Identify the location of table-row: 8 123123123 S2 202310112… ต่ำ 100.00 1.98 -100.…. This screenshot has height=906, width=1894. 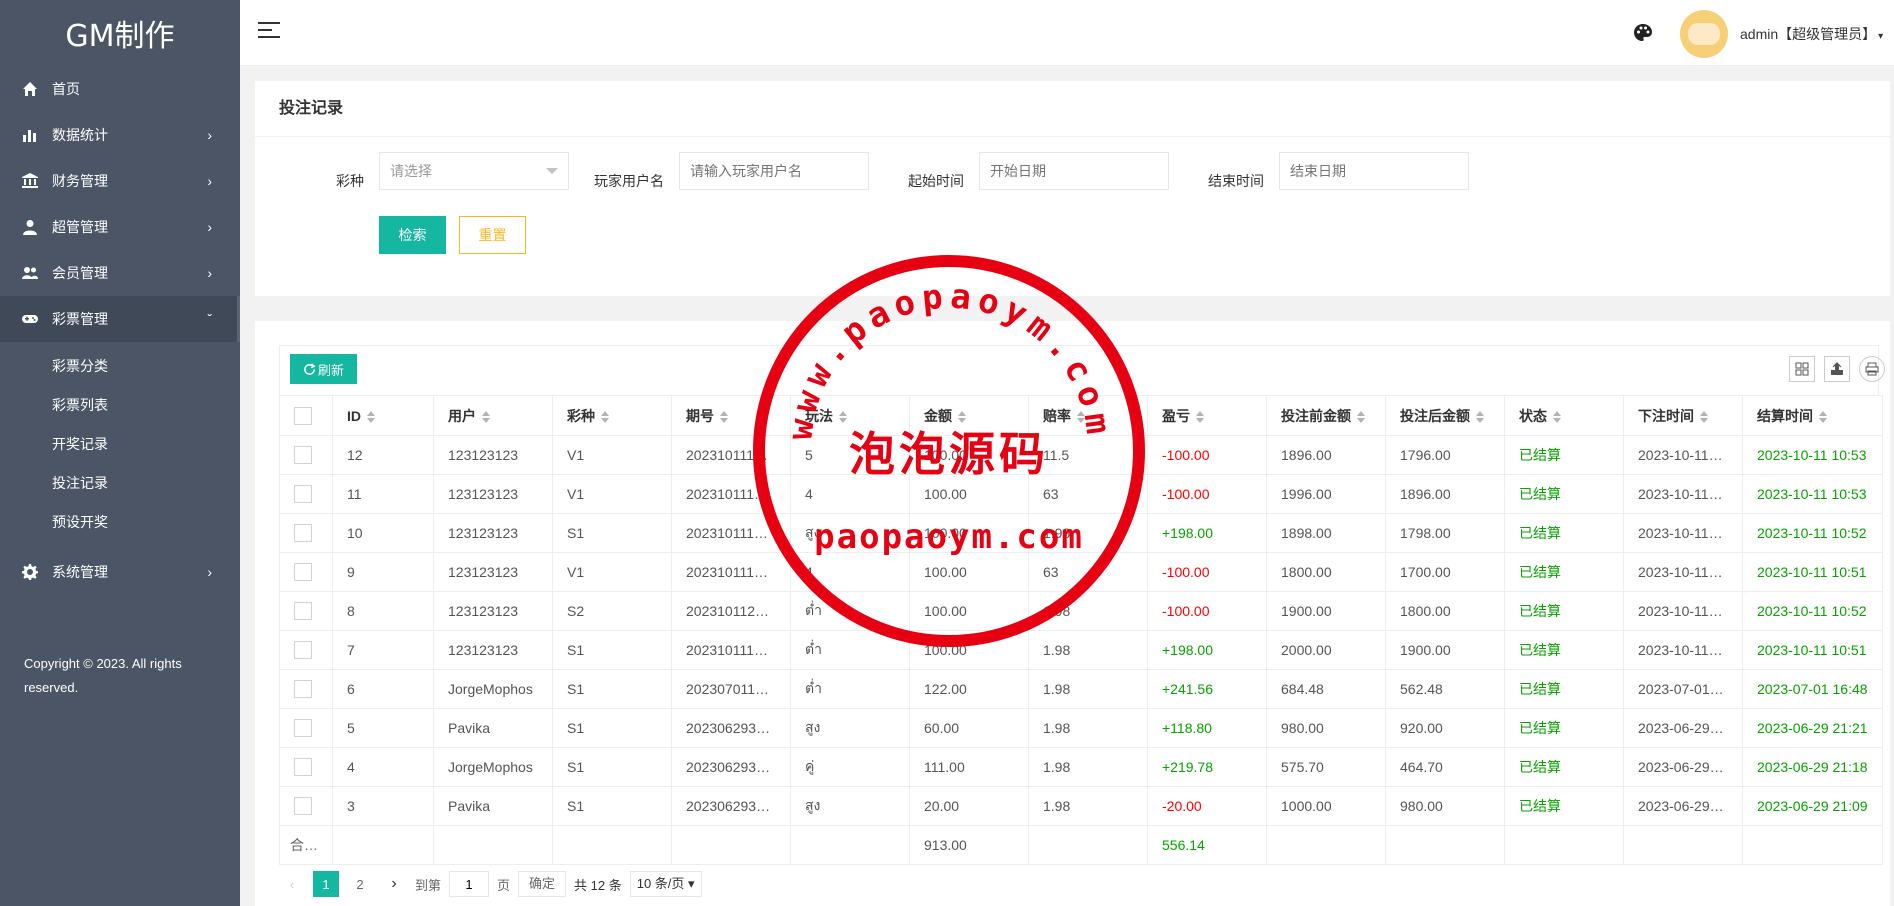
(1081, 611).